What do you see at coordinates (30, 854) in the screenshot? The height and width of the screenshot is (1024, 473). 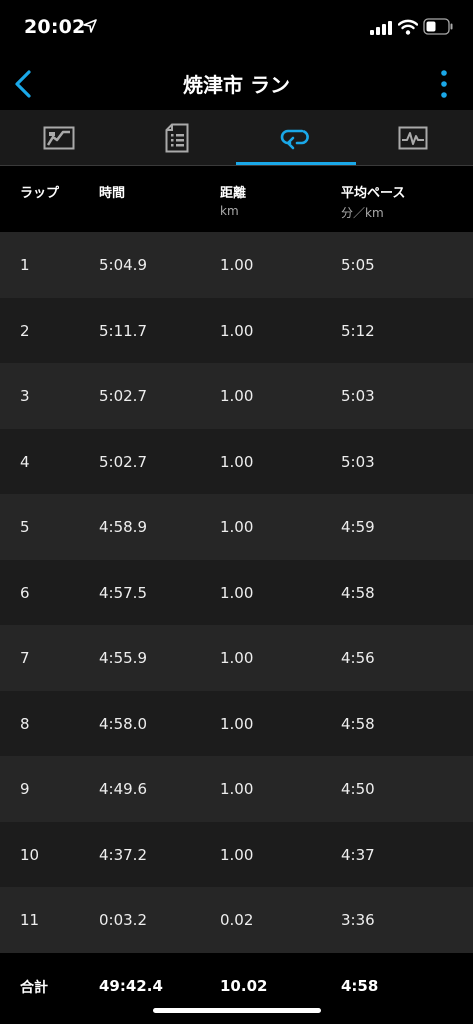 I see `lap-number: 10` at bounding box center [30, 854].